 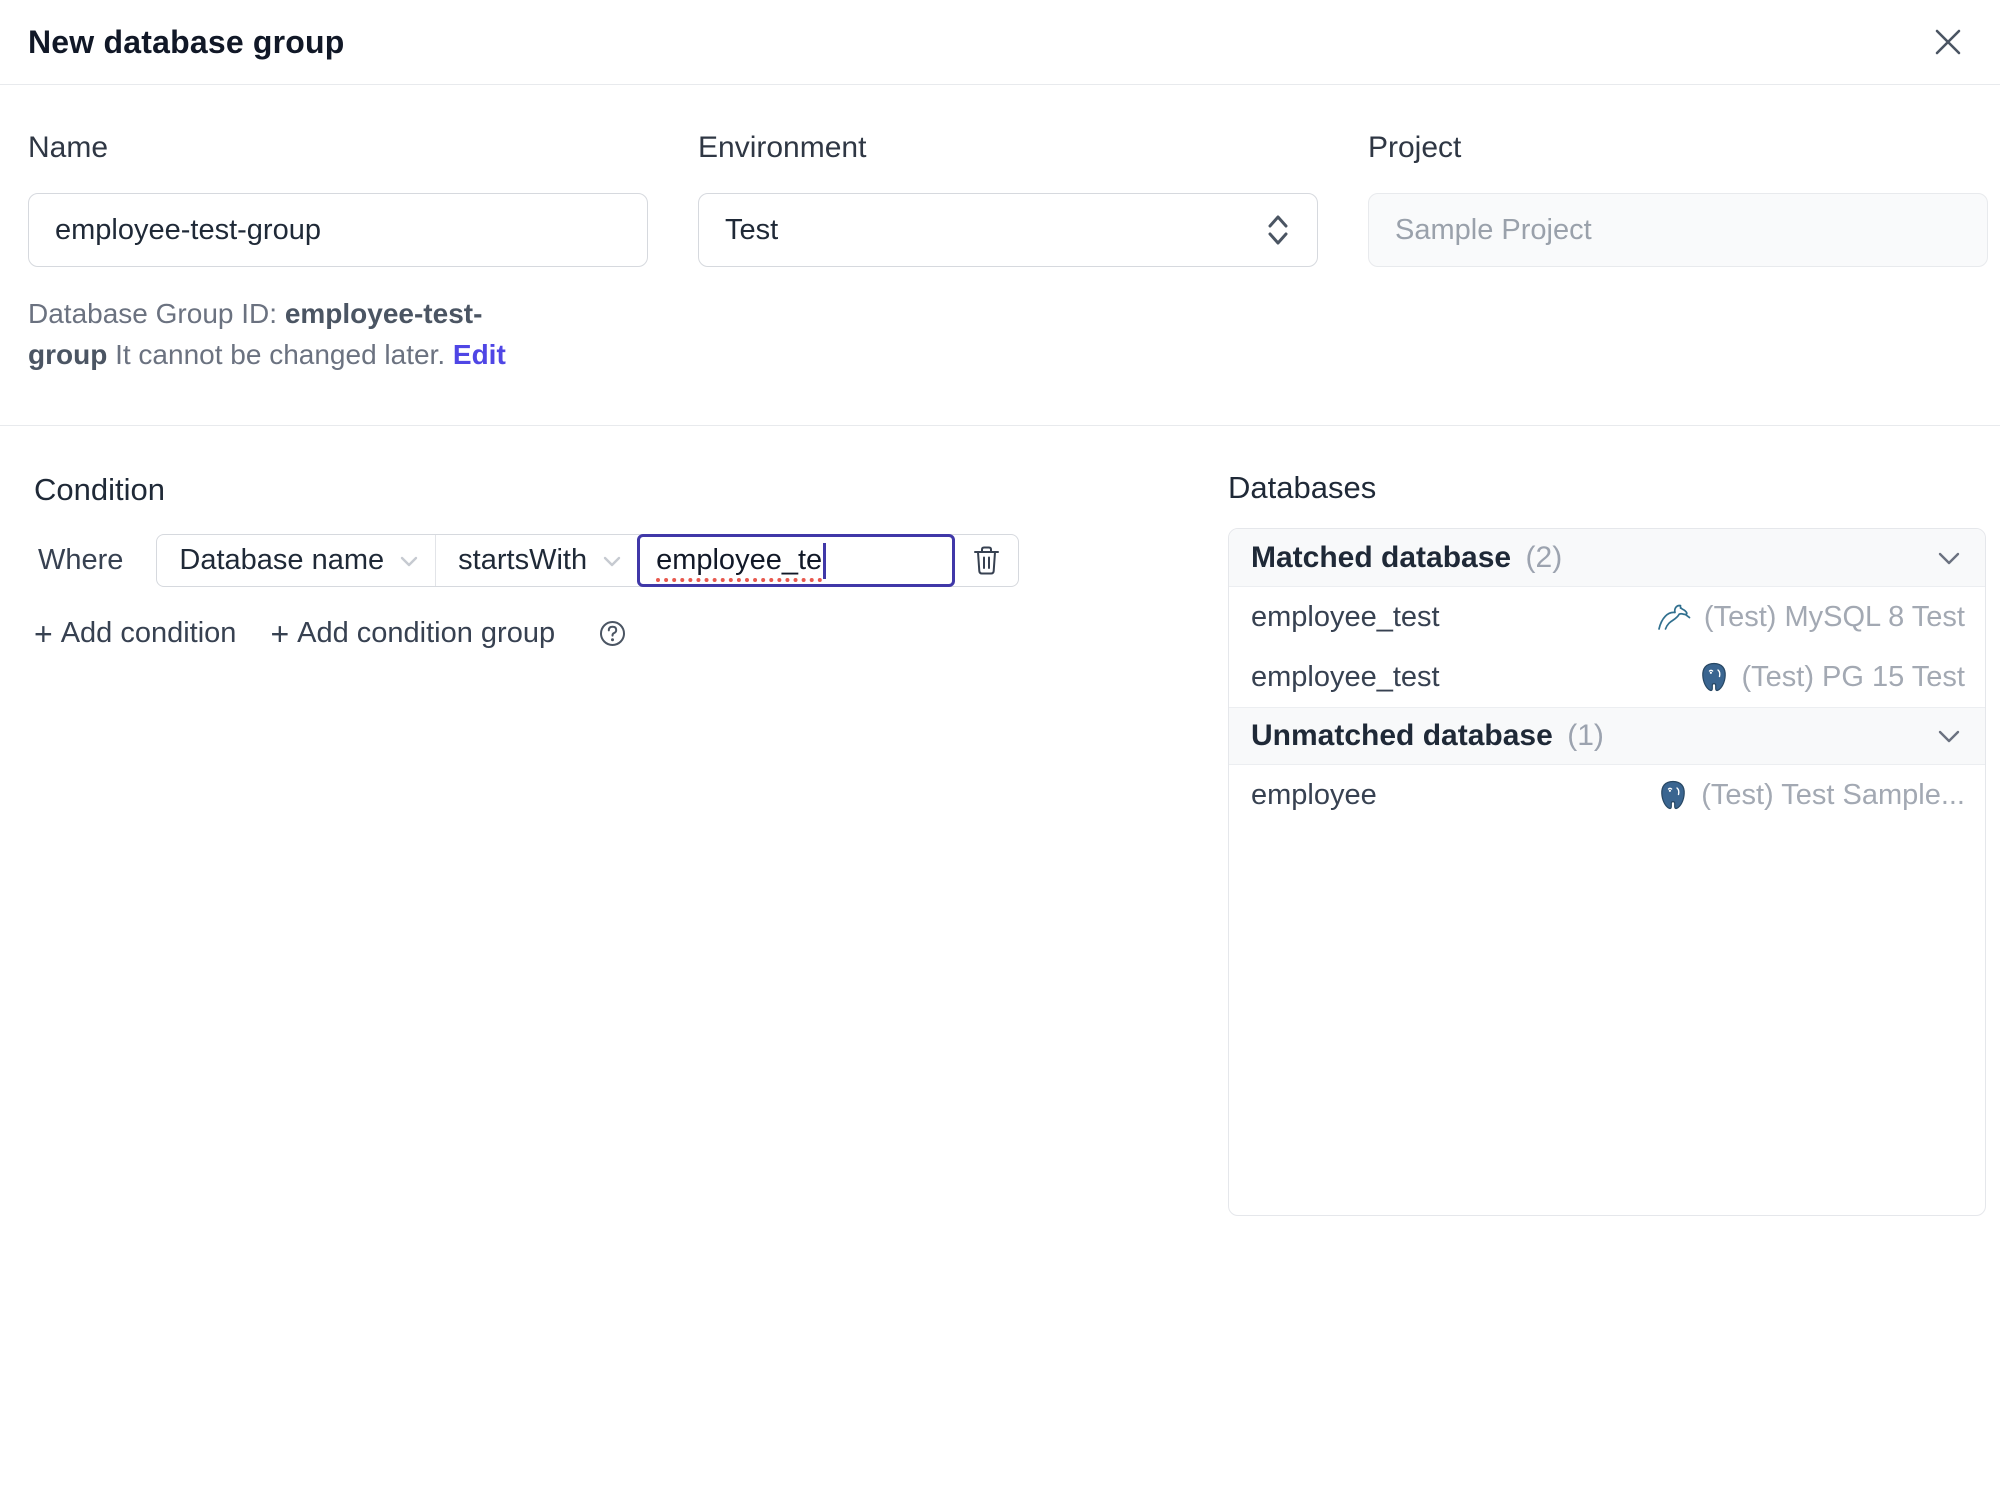 What do you see at coordinates (631, 633) in the screenshot?
I see `condition-actions: + Add condition + Add condition group` at bounding box center [631, 633].